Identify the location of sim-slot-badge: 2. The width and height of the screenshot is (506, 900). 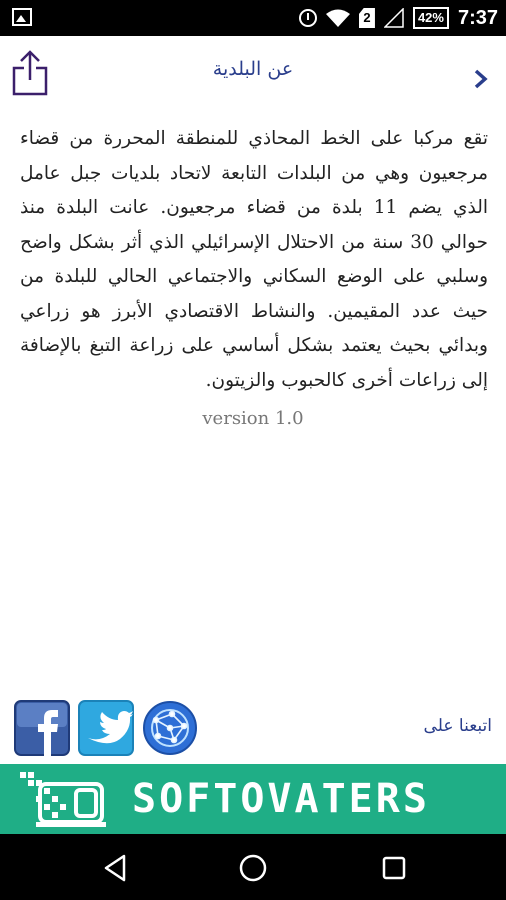
(366, 18).